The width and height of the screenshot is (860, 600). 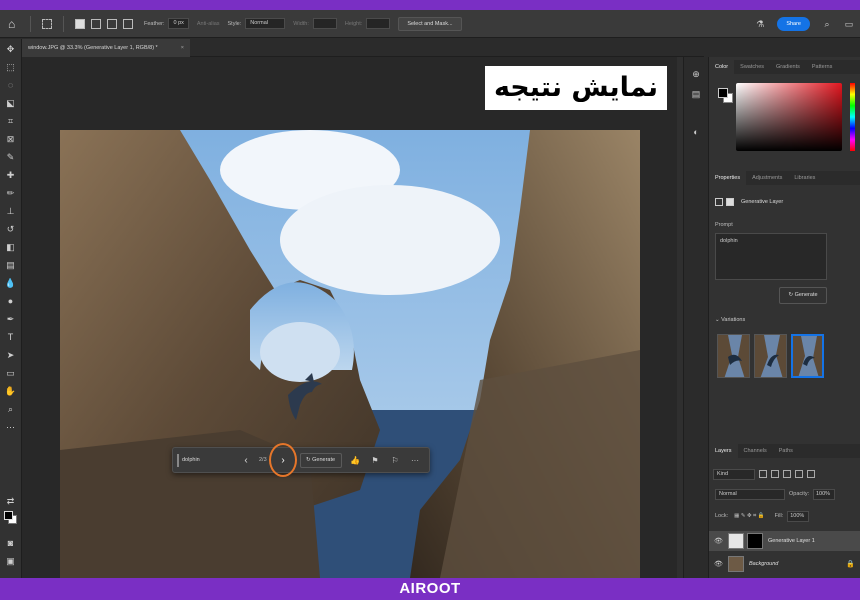 What do you see at coordinates (10, 337) in the screenshot?
I see `type-tool-icon: T` at bounding box center [10, 337].